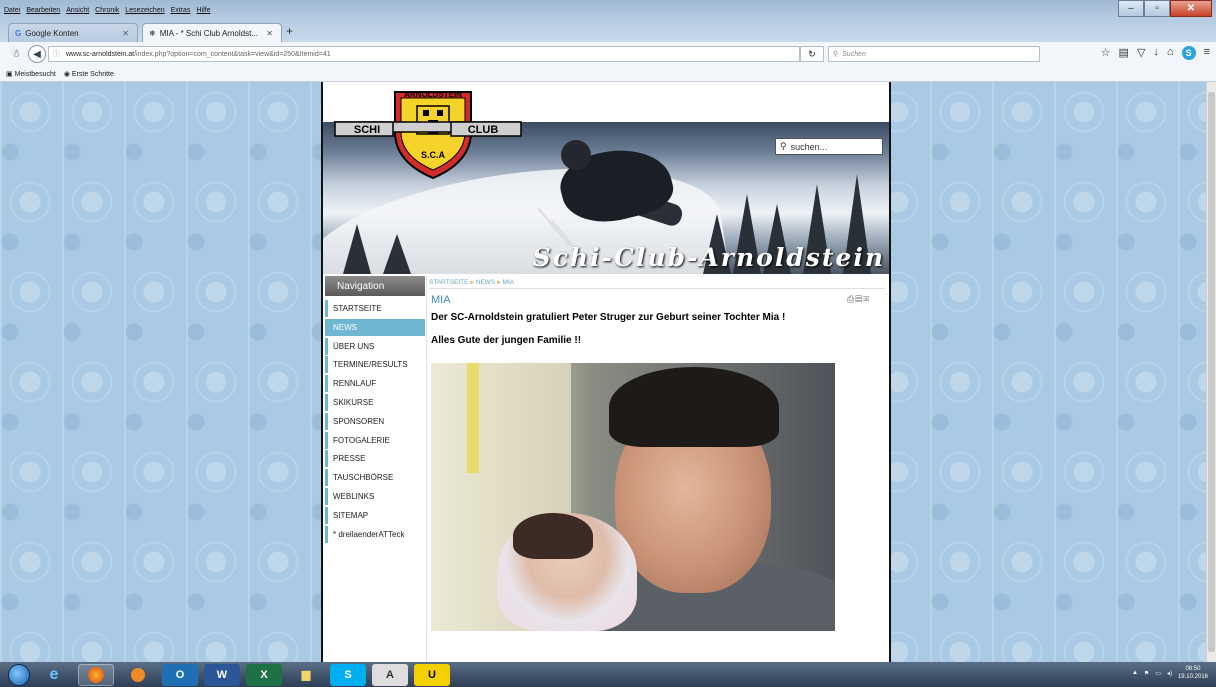  I want to click on article-tools: ⎙▤✉, so click(858, 299).